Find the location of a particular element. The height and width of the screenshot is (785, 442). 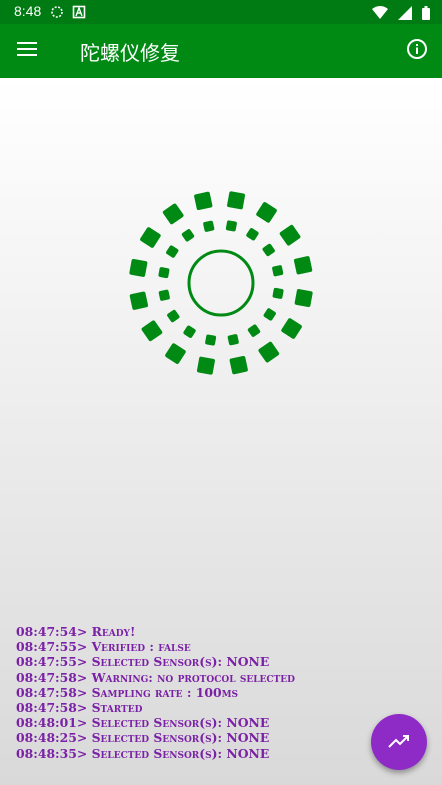

battery-icon is located at coordinates (426, 14).